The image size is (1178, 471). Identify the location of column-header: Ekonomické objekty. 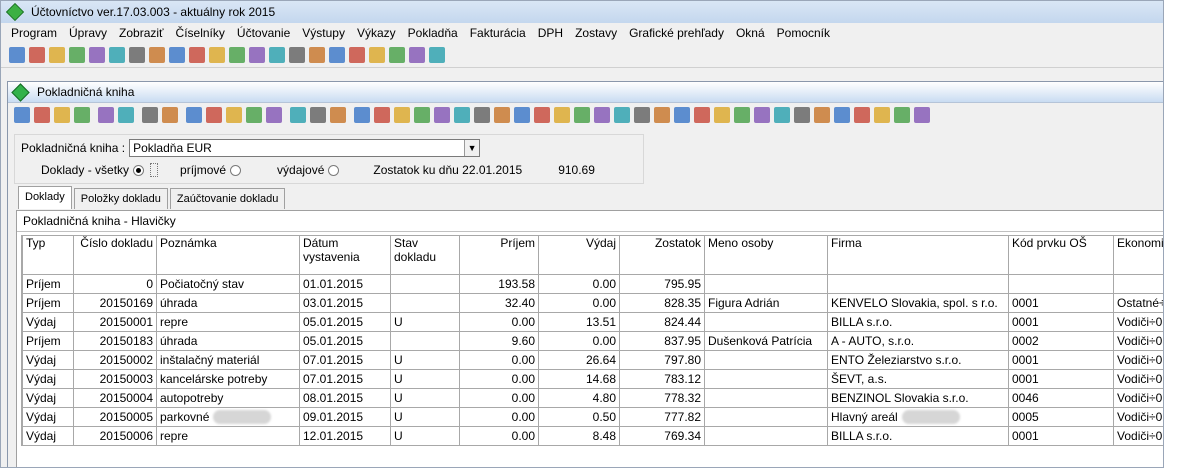
(1138, 255).